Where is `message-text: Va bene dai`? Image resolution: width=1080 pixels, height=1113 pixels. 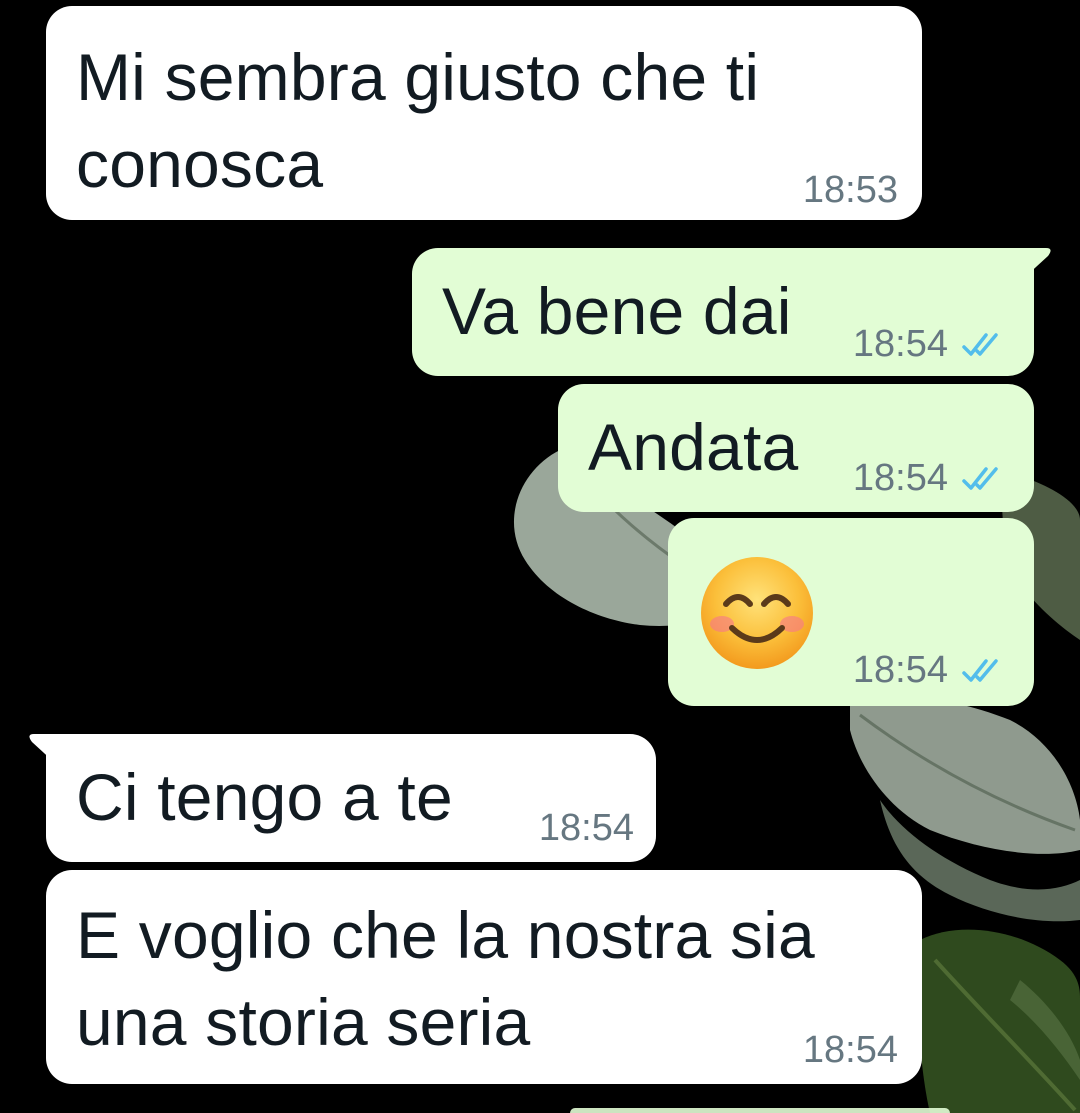
message-text: Va bene dai is located at coordinates (617, 311).